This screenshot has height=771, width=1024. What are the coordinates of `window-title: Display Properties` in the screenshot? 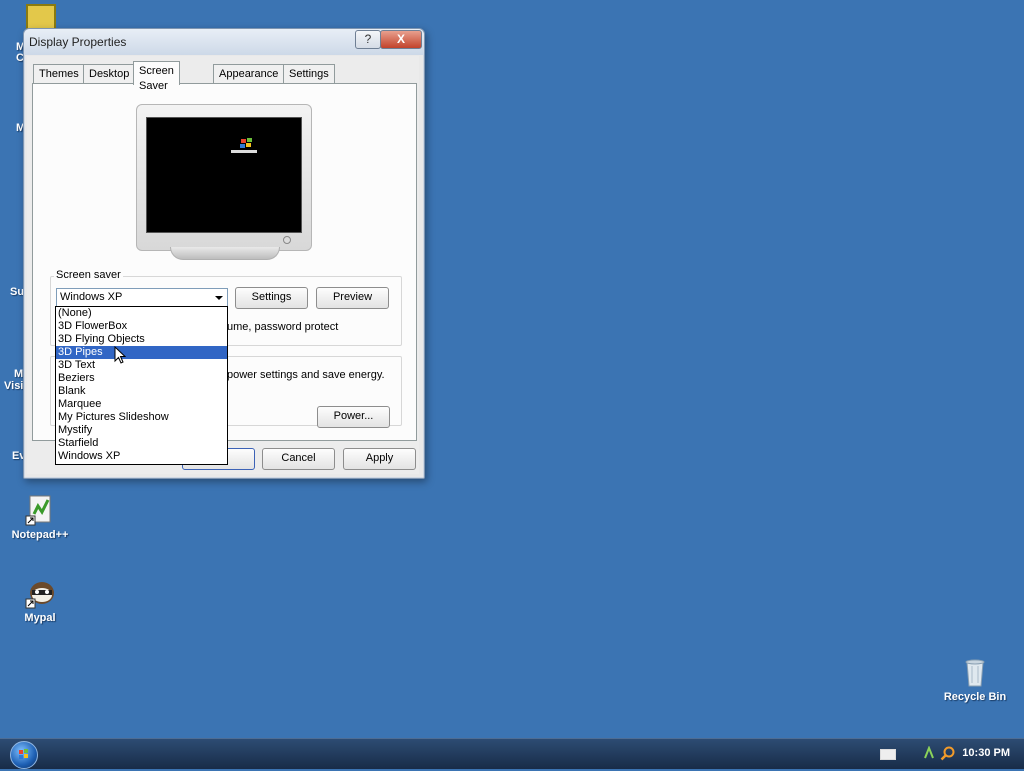 It's located at (78, 42).